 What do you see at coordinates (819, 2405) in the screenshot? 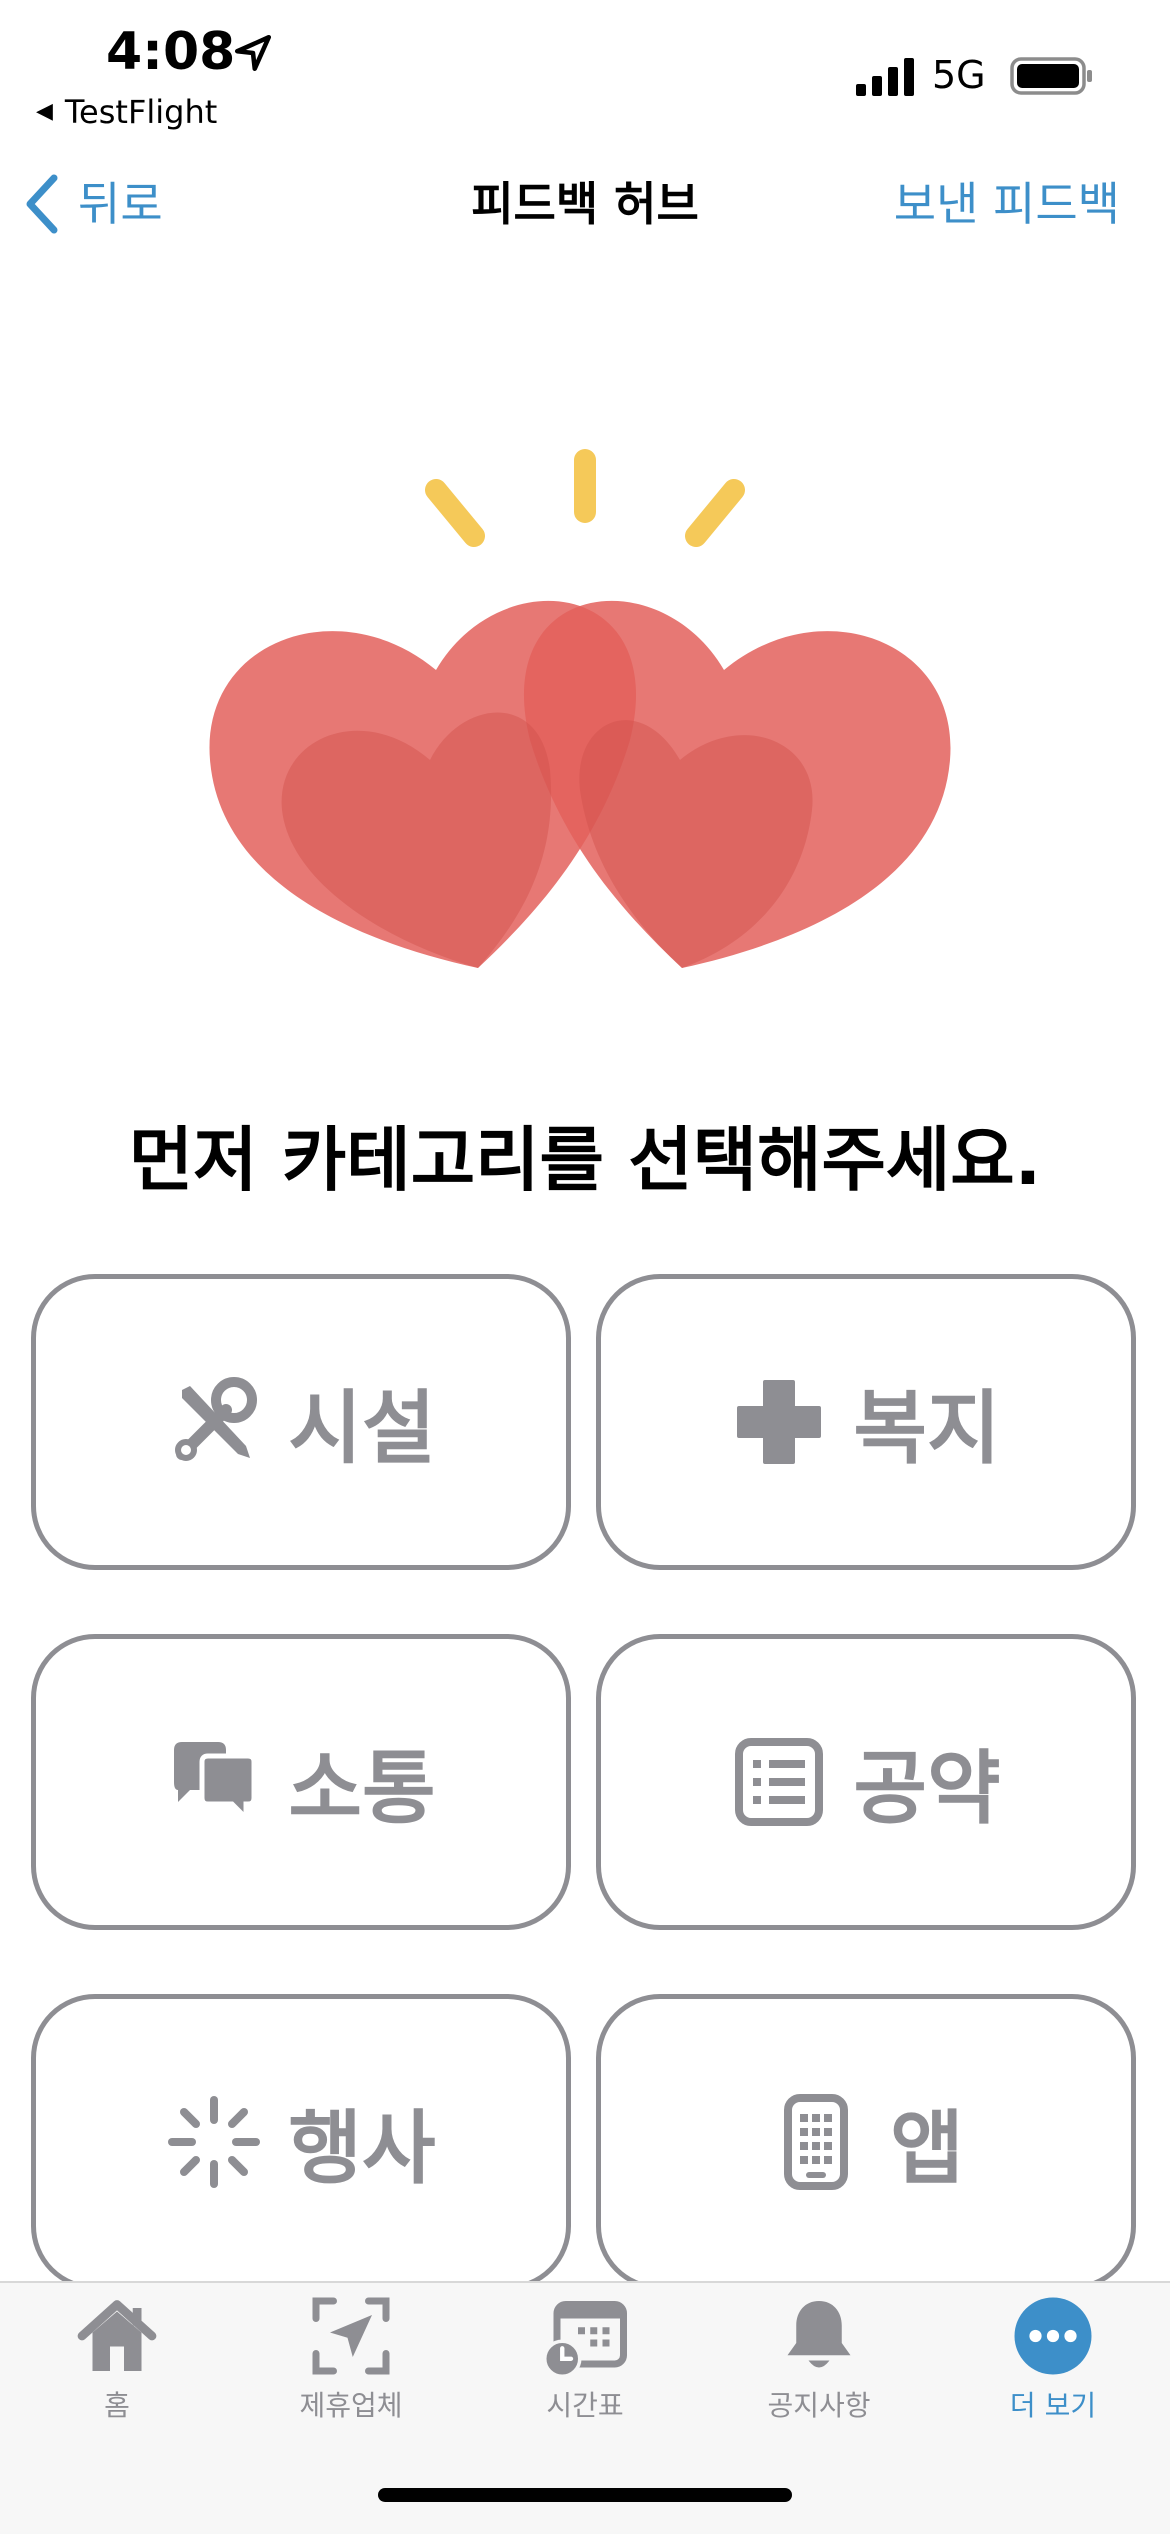
I see `tab-label: 공지사항` at bounding box center [819, 2405].